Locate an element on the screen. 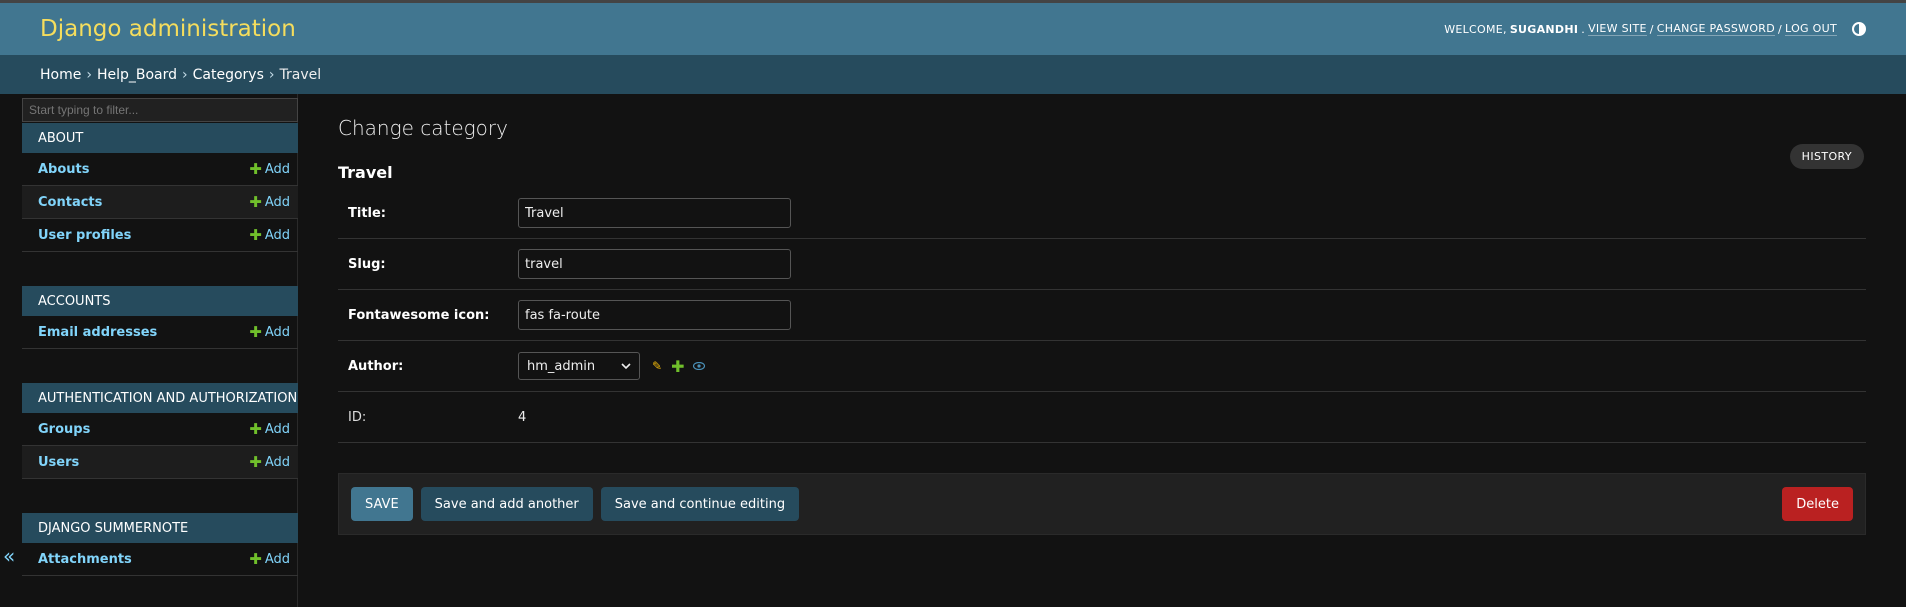 The width and height of the screenshot is (1906, 607). model-link: Attachments is located at coordinates (85, 559).